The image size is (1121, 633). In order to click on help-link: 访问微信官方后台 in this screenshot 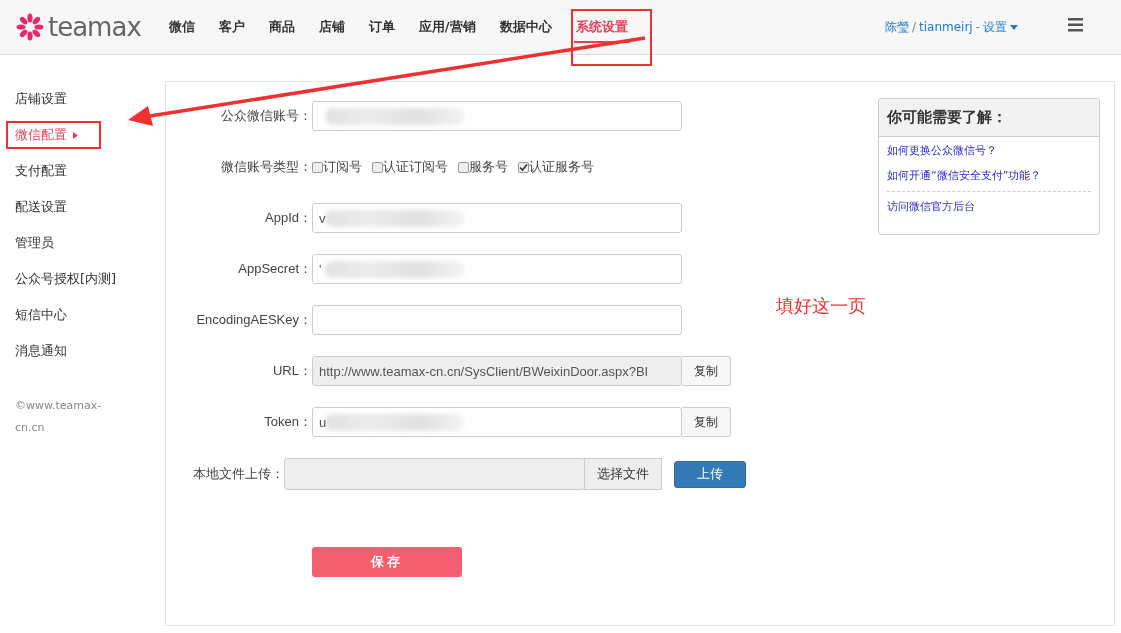, I will do `click(989, 206)`.